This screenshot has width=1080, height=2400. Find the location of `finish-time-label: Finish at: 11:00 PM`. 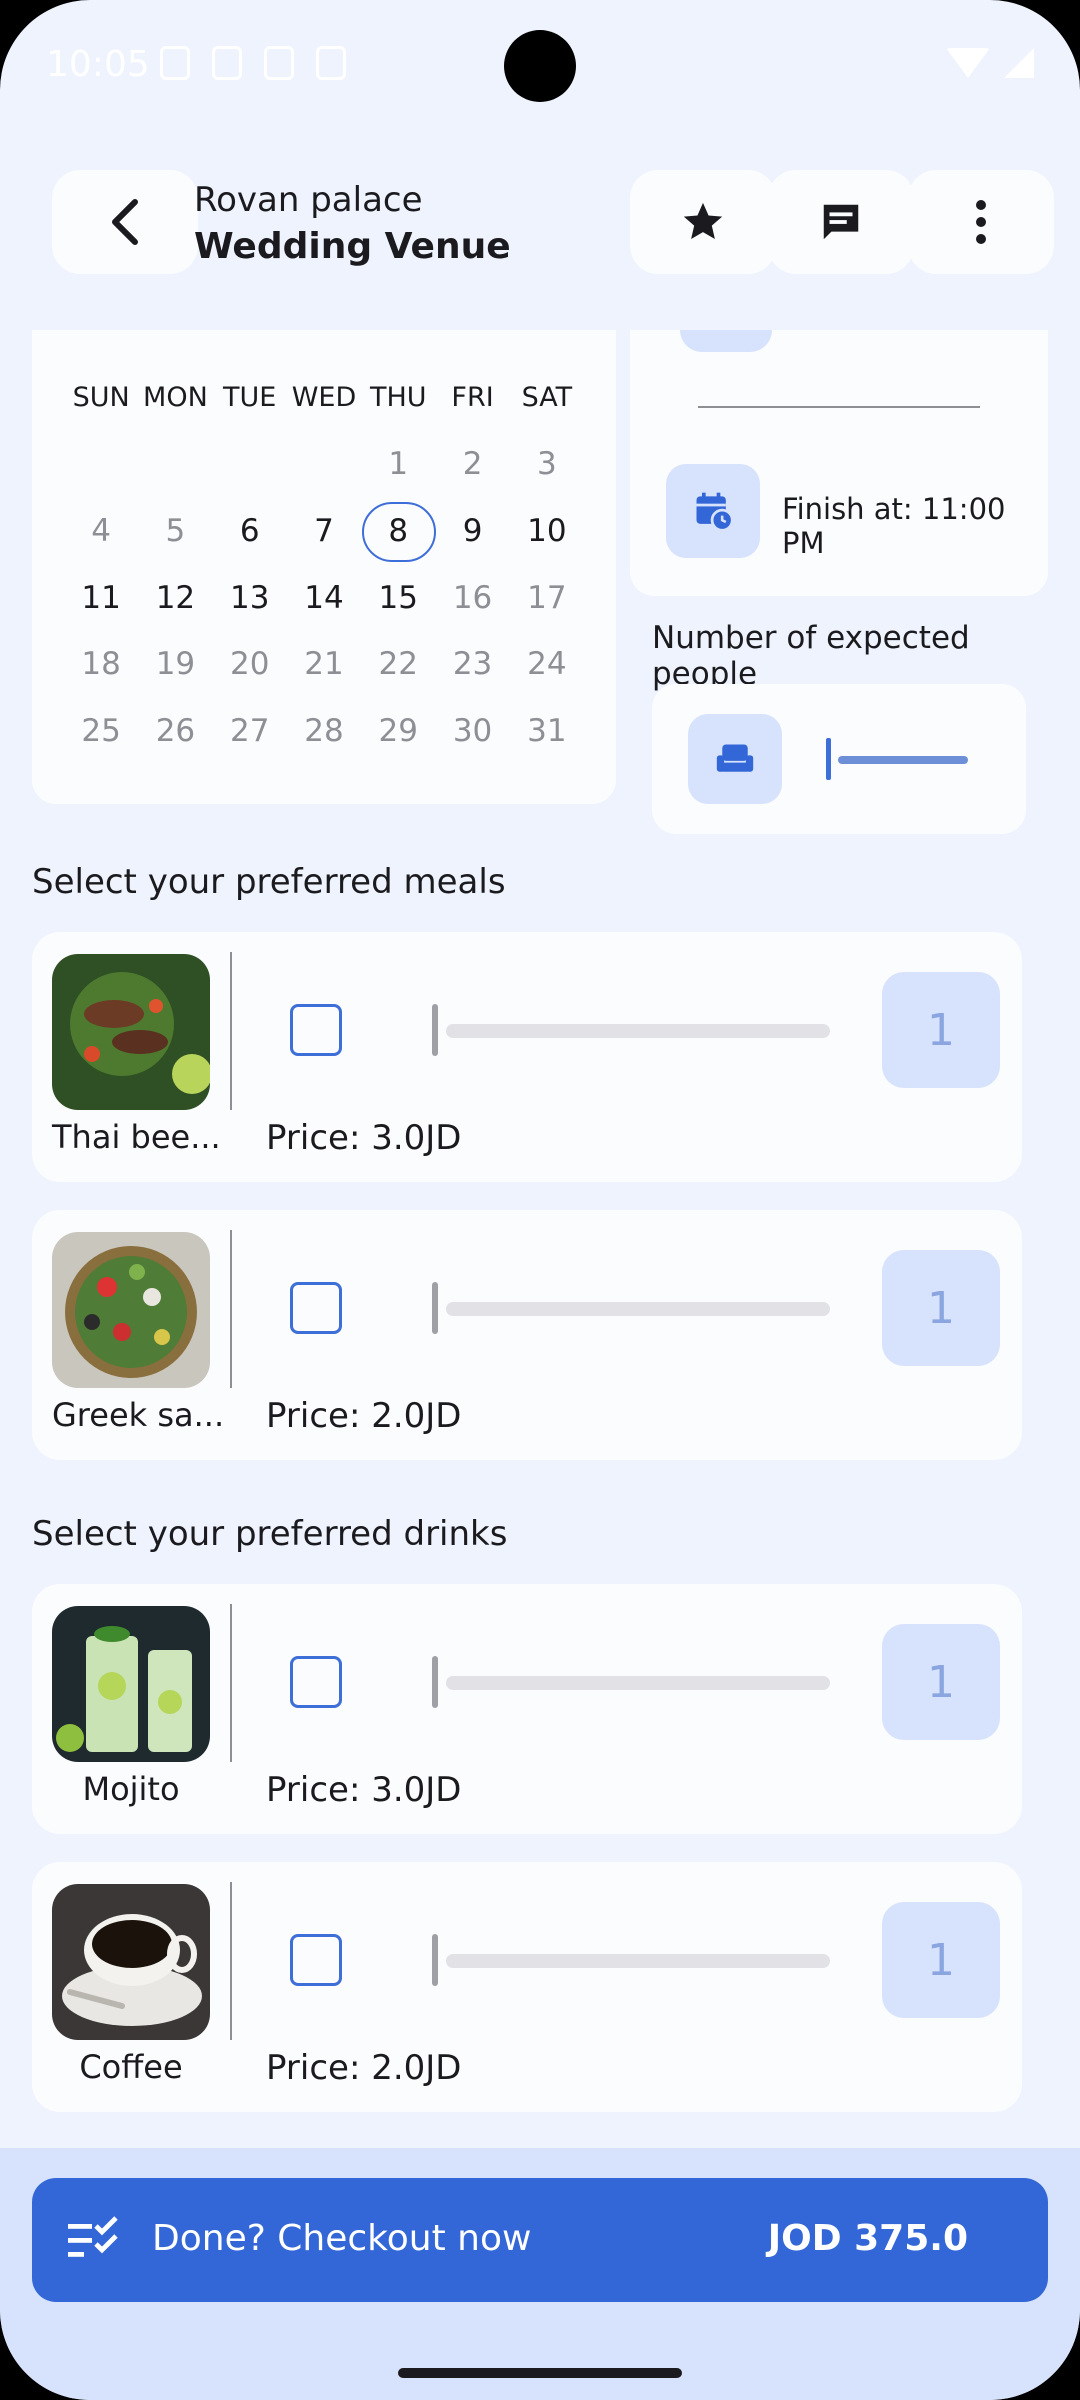

finish-time-label: Finish at: 11:00 PM is located at coordinates (894, 526).